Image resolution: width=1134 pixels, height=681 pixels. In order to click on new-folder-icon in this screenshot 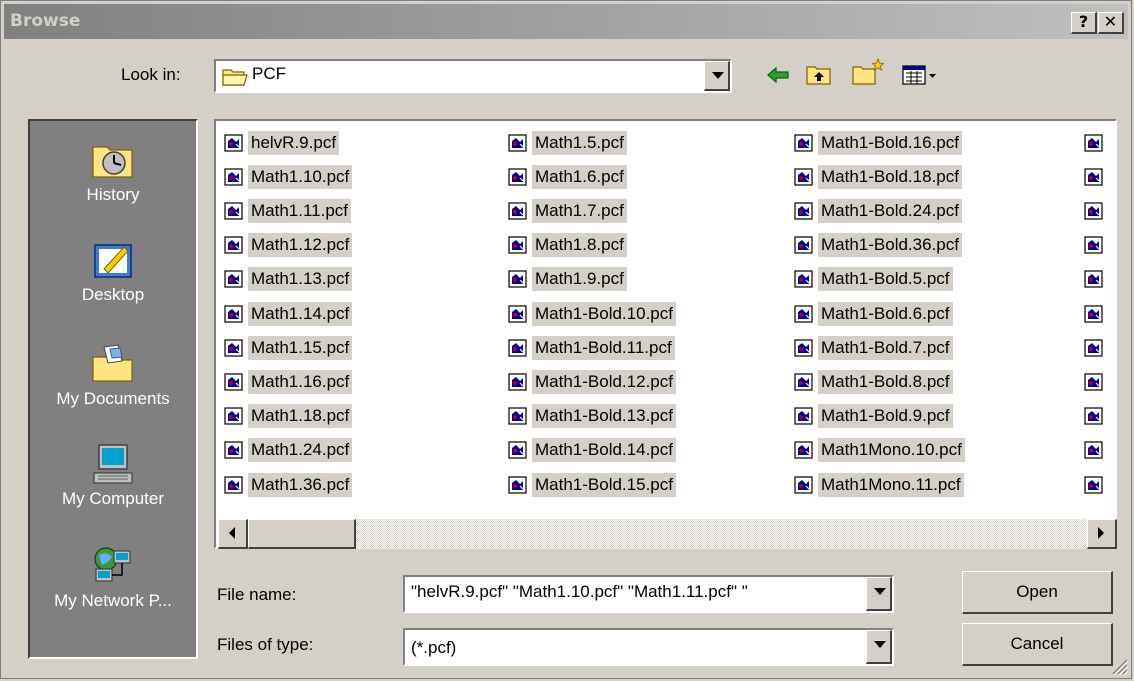, I will do `click(868, 72)`.